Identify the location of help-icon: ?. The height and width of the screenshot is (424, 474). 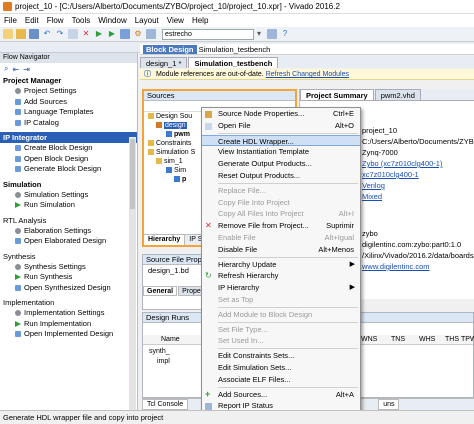
(285, 34).